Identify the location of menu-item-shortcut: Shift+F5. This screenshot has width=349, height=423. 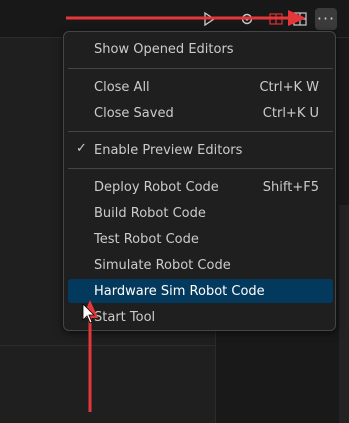
(290, 187).